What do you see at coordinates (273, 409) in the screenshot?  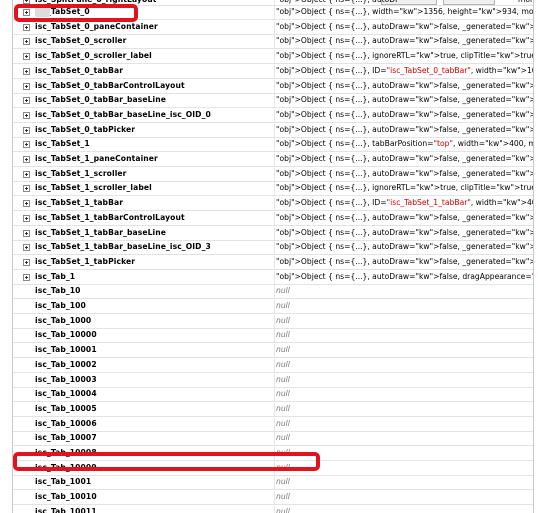 I see `tree-row: isc_Tab_10005 null` at bounding box center [273, 409].